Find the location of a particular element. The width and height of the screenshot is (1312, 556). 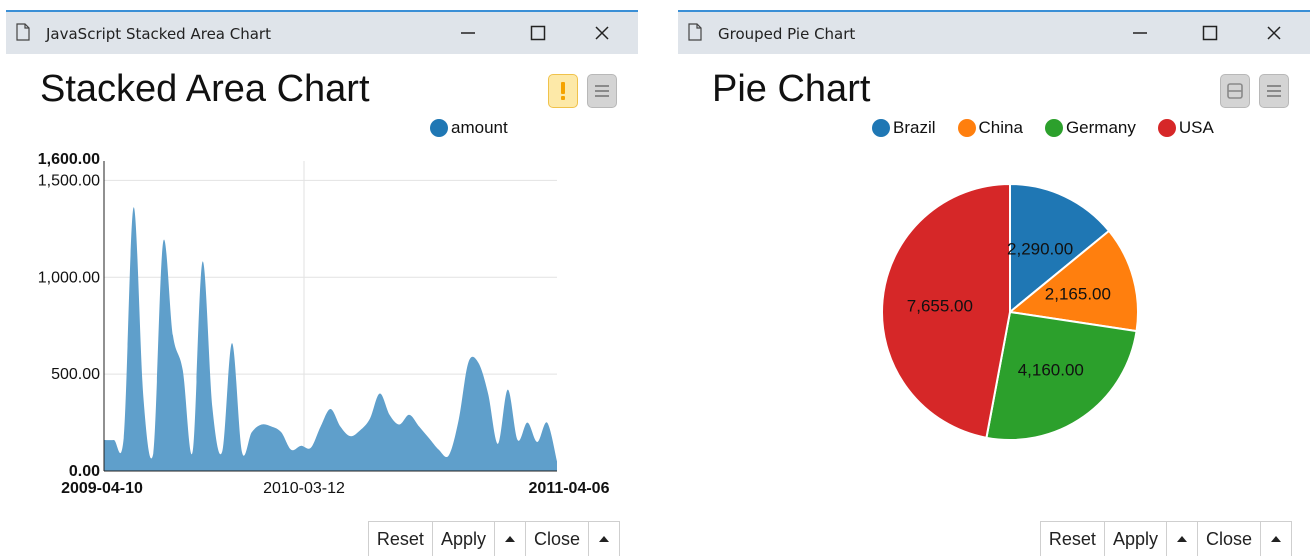

x-tick-label: 2010-03-12 is located at coordinates (304, 488).